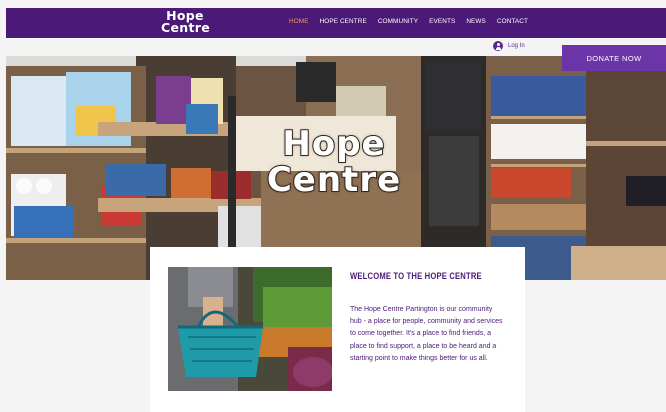 The width and height of the screenshot is (666, 412). What do you see at coordinates (498, 46) in the screenshot?
I see `user-avatar-icon` at bounding box center [498, 46].